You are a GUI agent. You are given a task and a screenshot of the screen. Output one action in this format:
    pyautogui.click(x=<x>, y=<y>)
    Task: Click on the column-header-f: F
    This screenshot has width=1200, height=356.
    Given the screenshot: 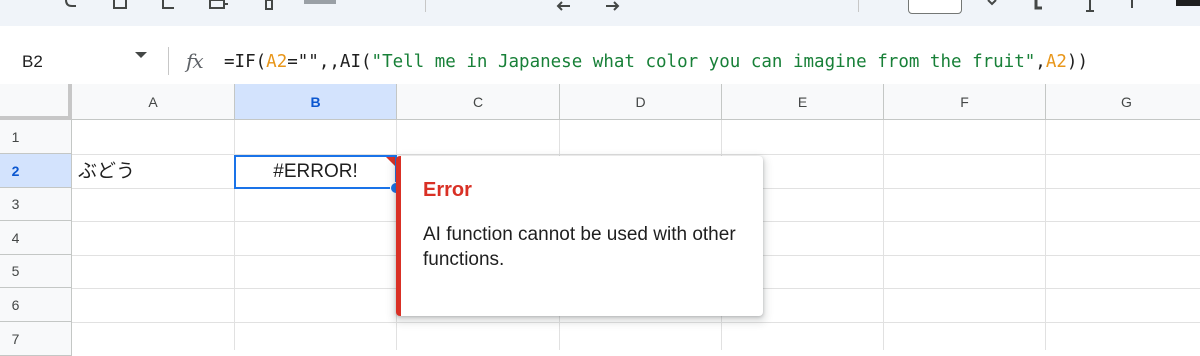 What is the action you would take?
    pyautogui.click(x=965, y=102)
    